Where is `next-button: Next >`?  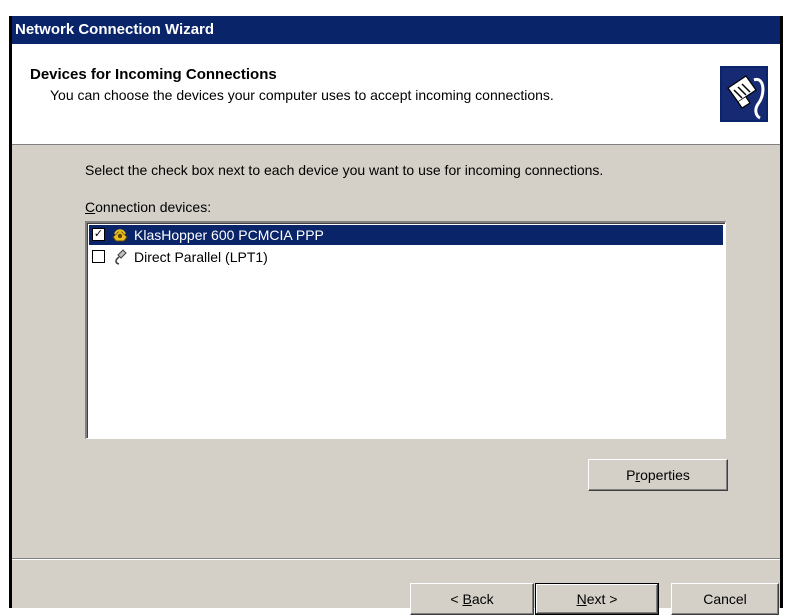
next-button: Next > is located at coordinates (597, 599).